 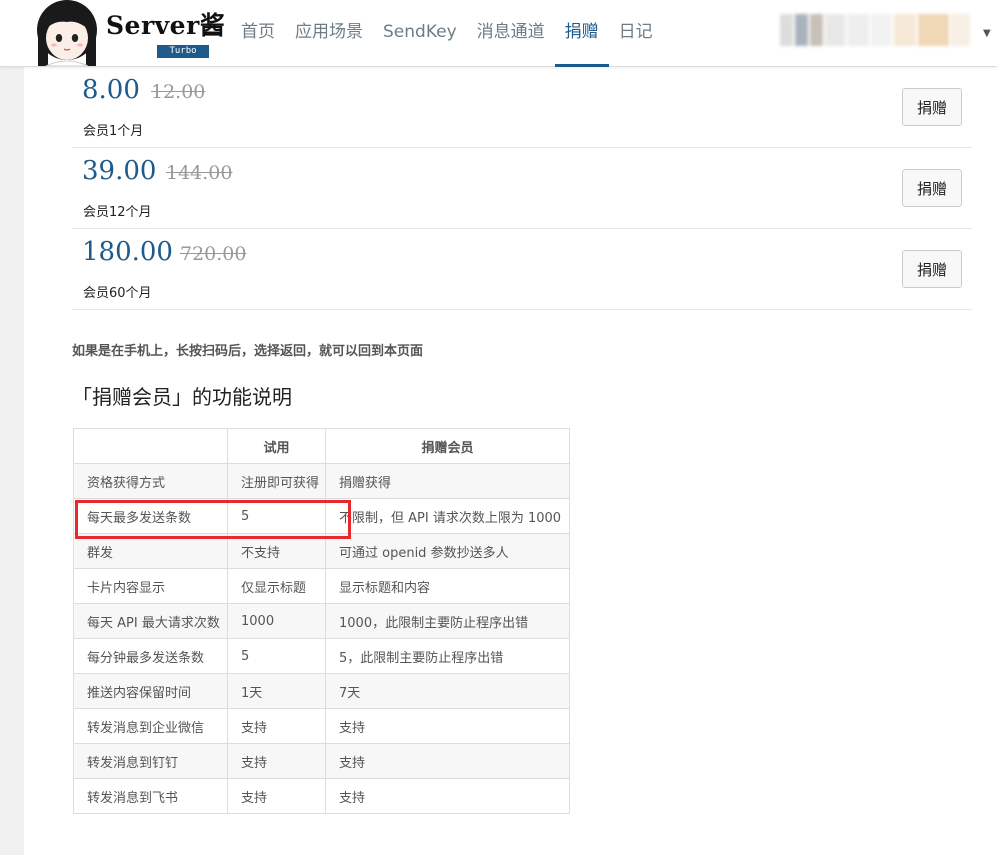 What do you see at coordinates (276, 481) in the screenshot?
I see `table-cell: 注册即可获得` at bounding box center [276, 481].